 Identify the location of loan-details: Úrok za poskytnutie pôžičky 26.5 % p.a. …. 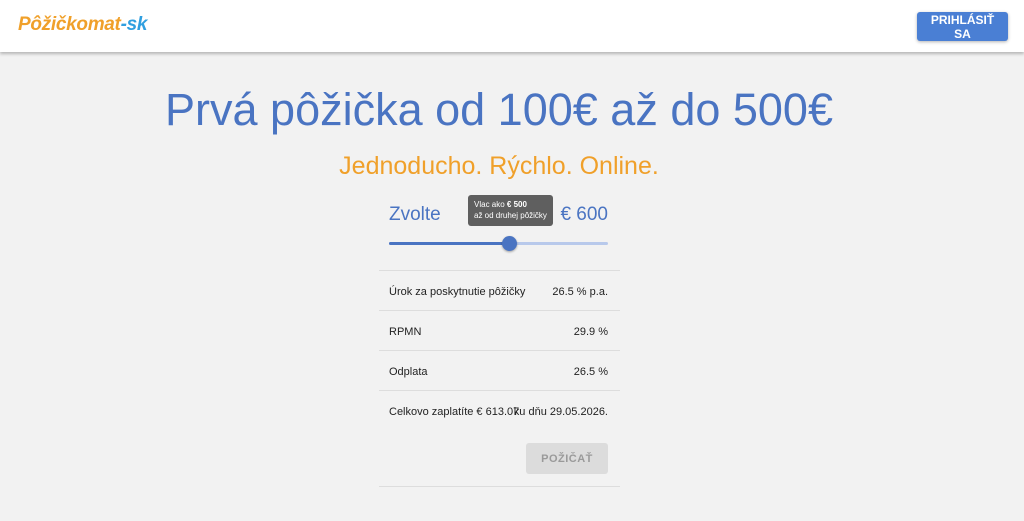
(499, 378).